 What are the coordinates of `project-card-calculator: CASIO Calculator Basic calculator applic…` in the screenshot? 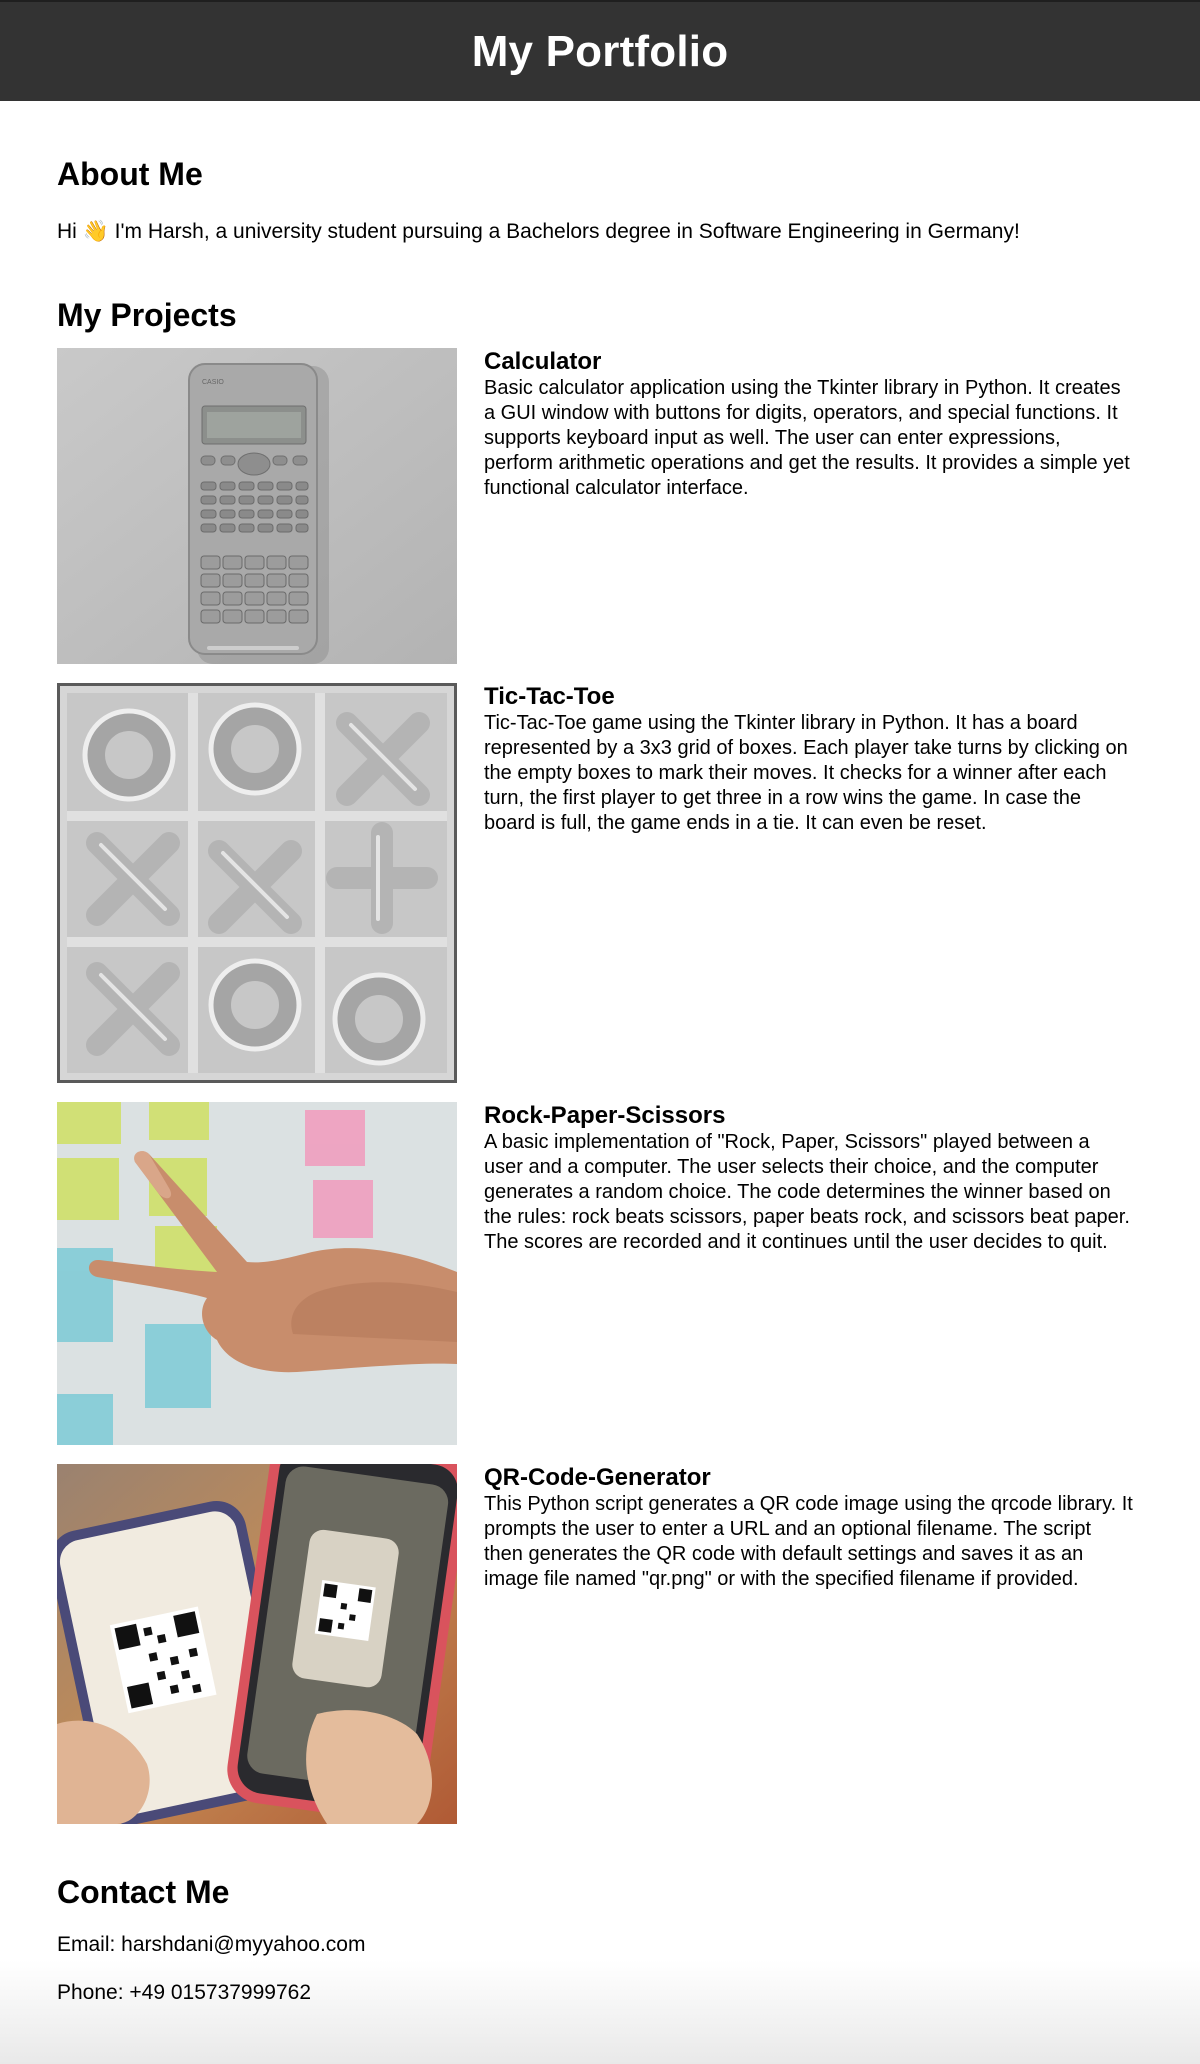 It's located at (600, 506).